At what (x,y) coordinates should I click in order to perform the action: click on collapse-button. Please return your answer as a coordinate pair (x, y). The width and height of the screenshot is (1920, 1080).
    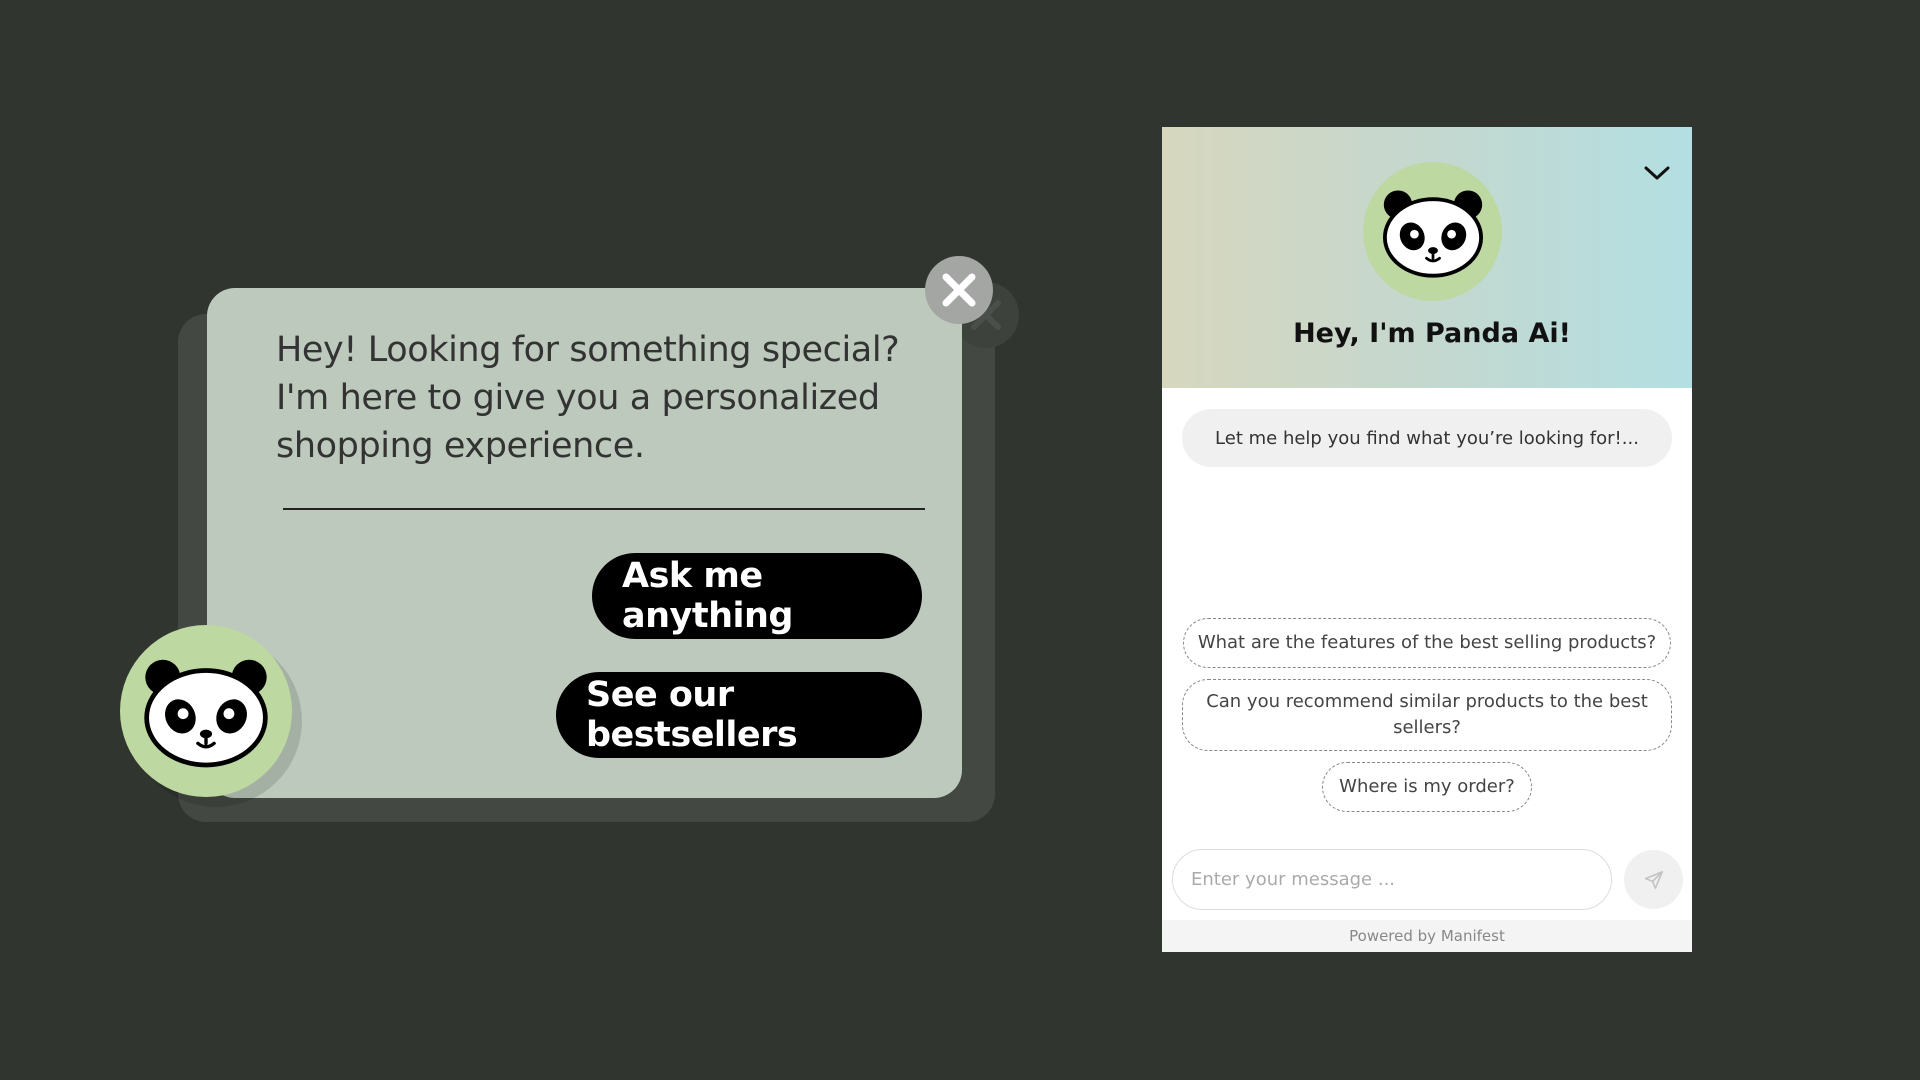
    Looking at the image, I should click on (1657, 173).